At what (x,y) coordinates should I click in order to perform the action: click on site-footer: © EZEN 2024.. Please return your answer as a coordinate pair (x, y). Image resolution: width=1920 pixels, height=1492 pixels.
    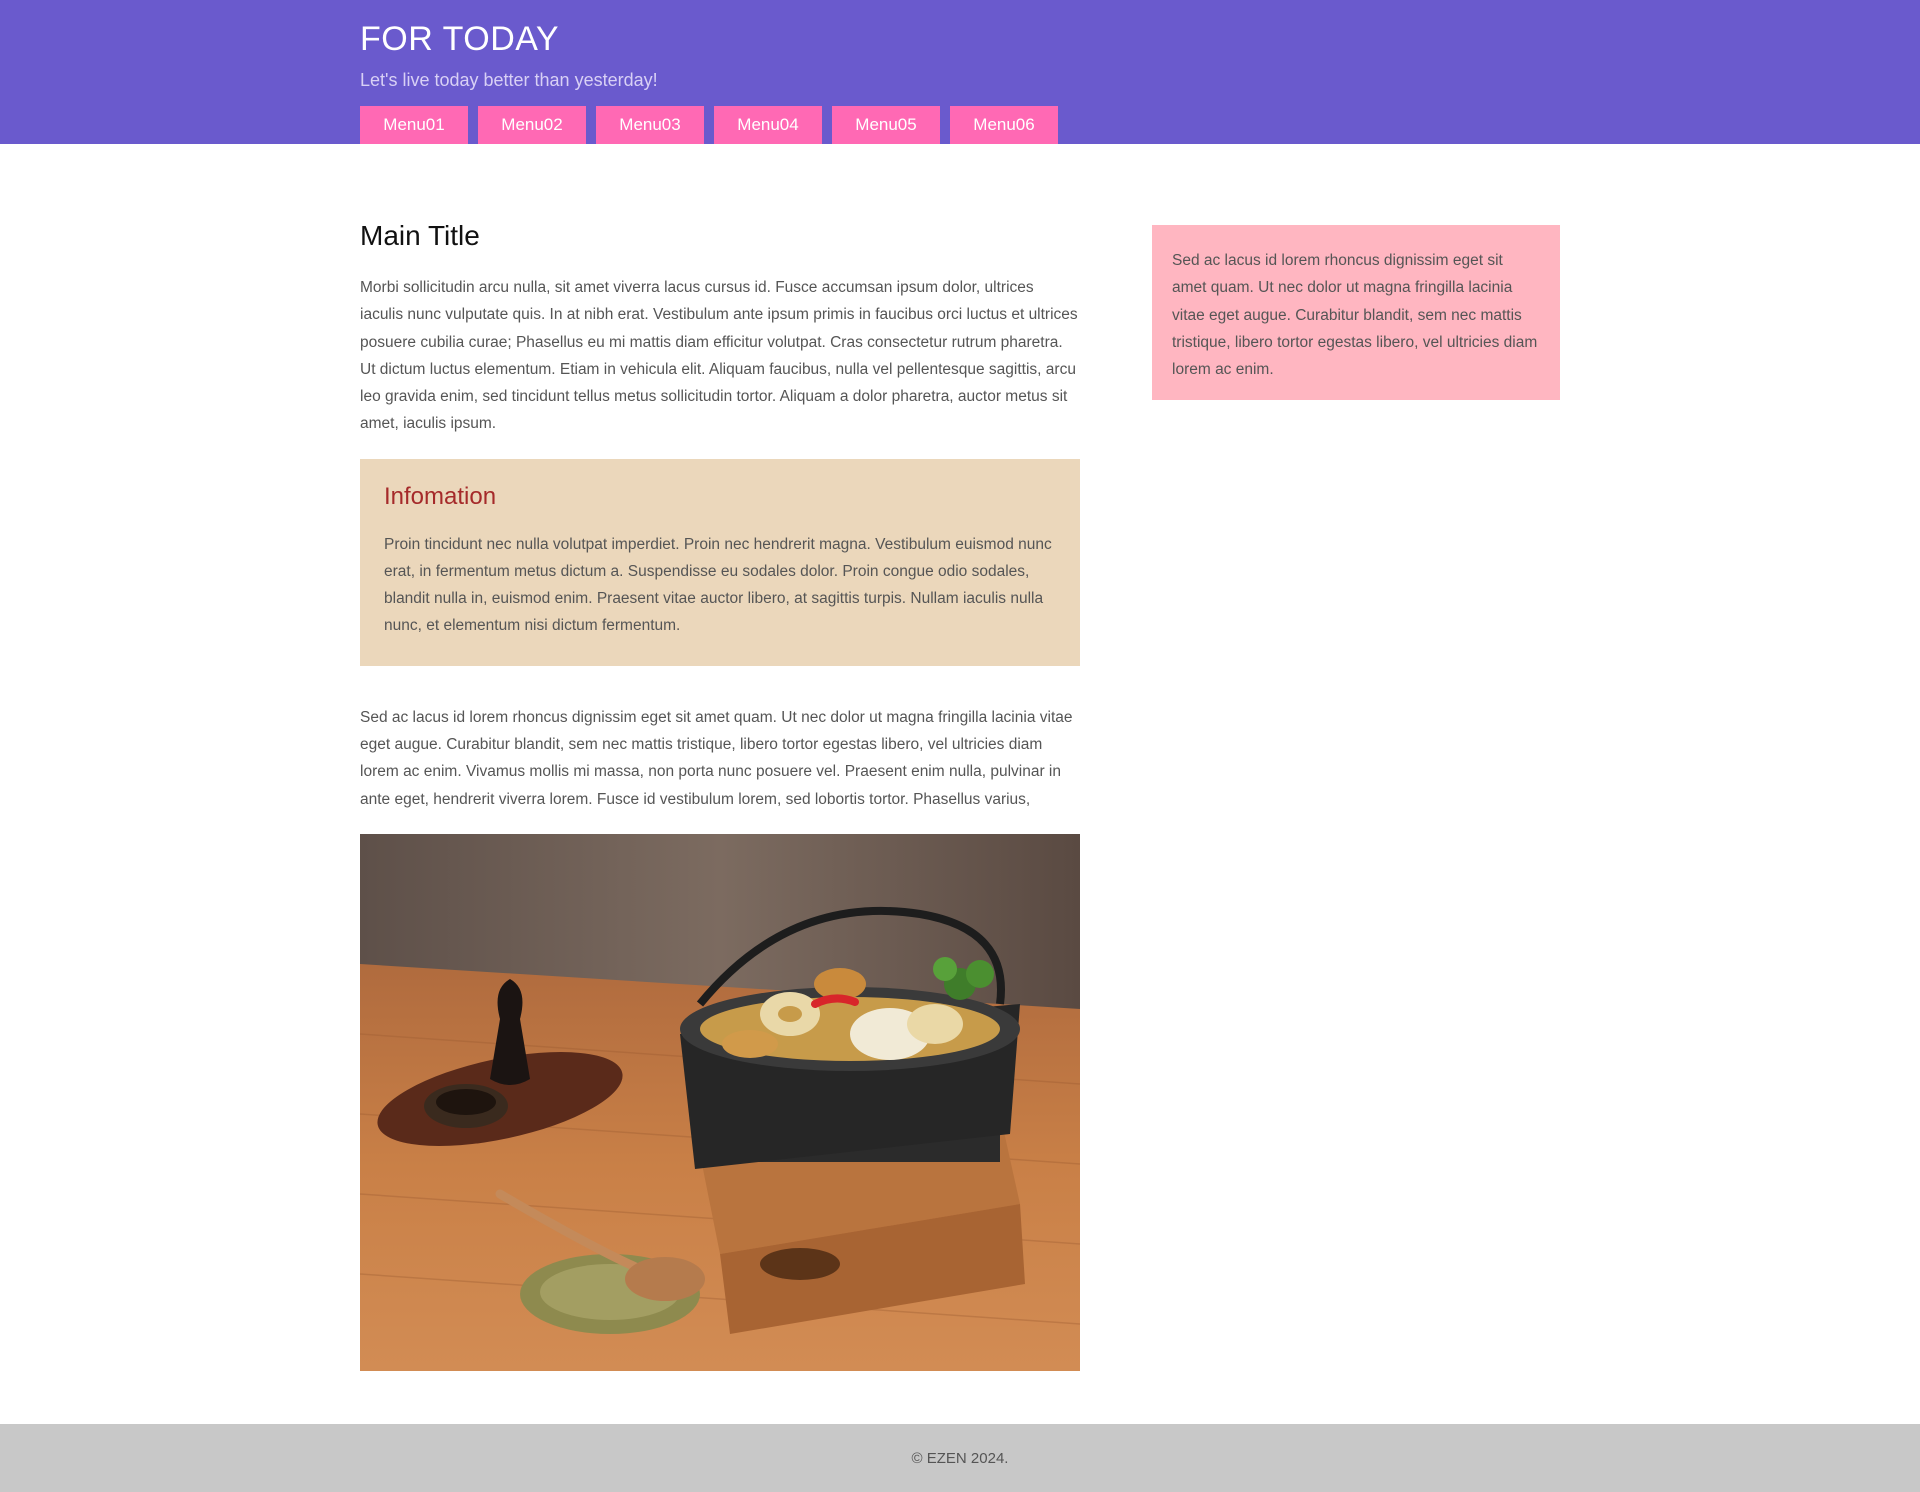
    Looking at the image, I should click on (960, 1458).